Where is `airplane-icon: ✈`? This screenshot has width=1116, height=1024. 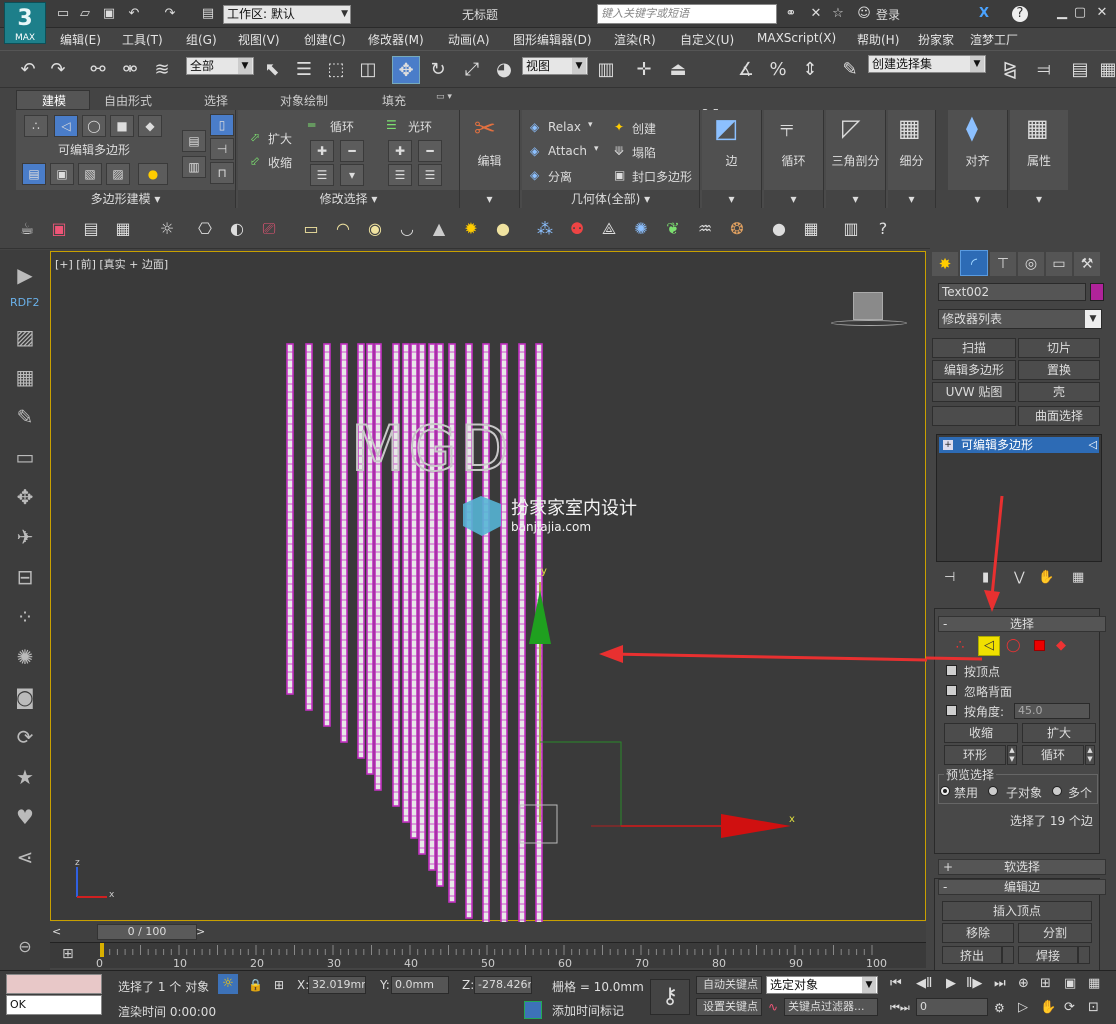
airplane-icon: ✈ is located at coordinates (25, 537).